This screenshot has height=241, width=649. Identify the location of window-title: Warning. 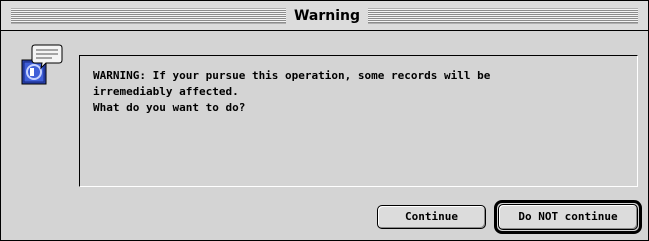
(327, 16).